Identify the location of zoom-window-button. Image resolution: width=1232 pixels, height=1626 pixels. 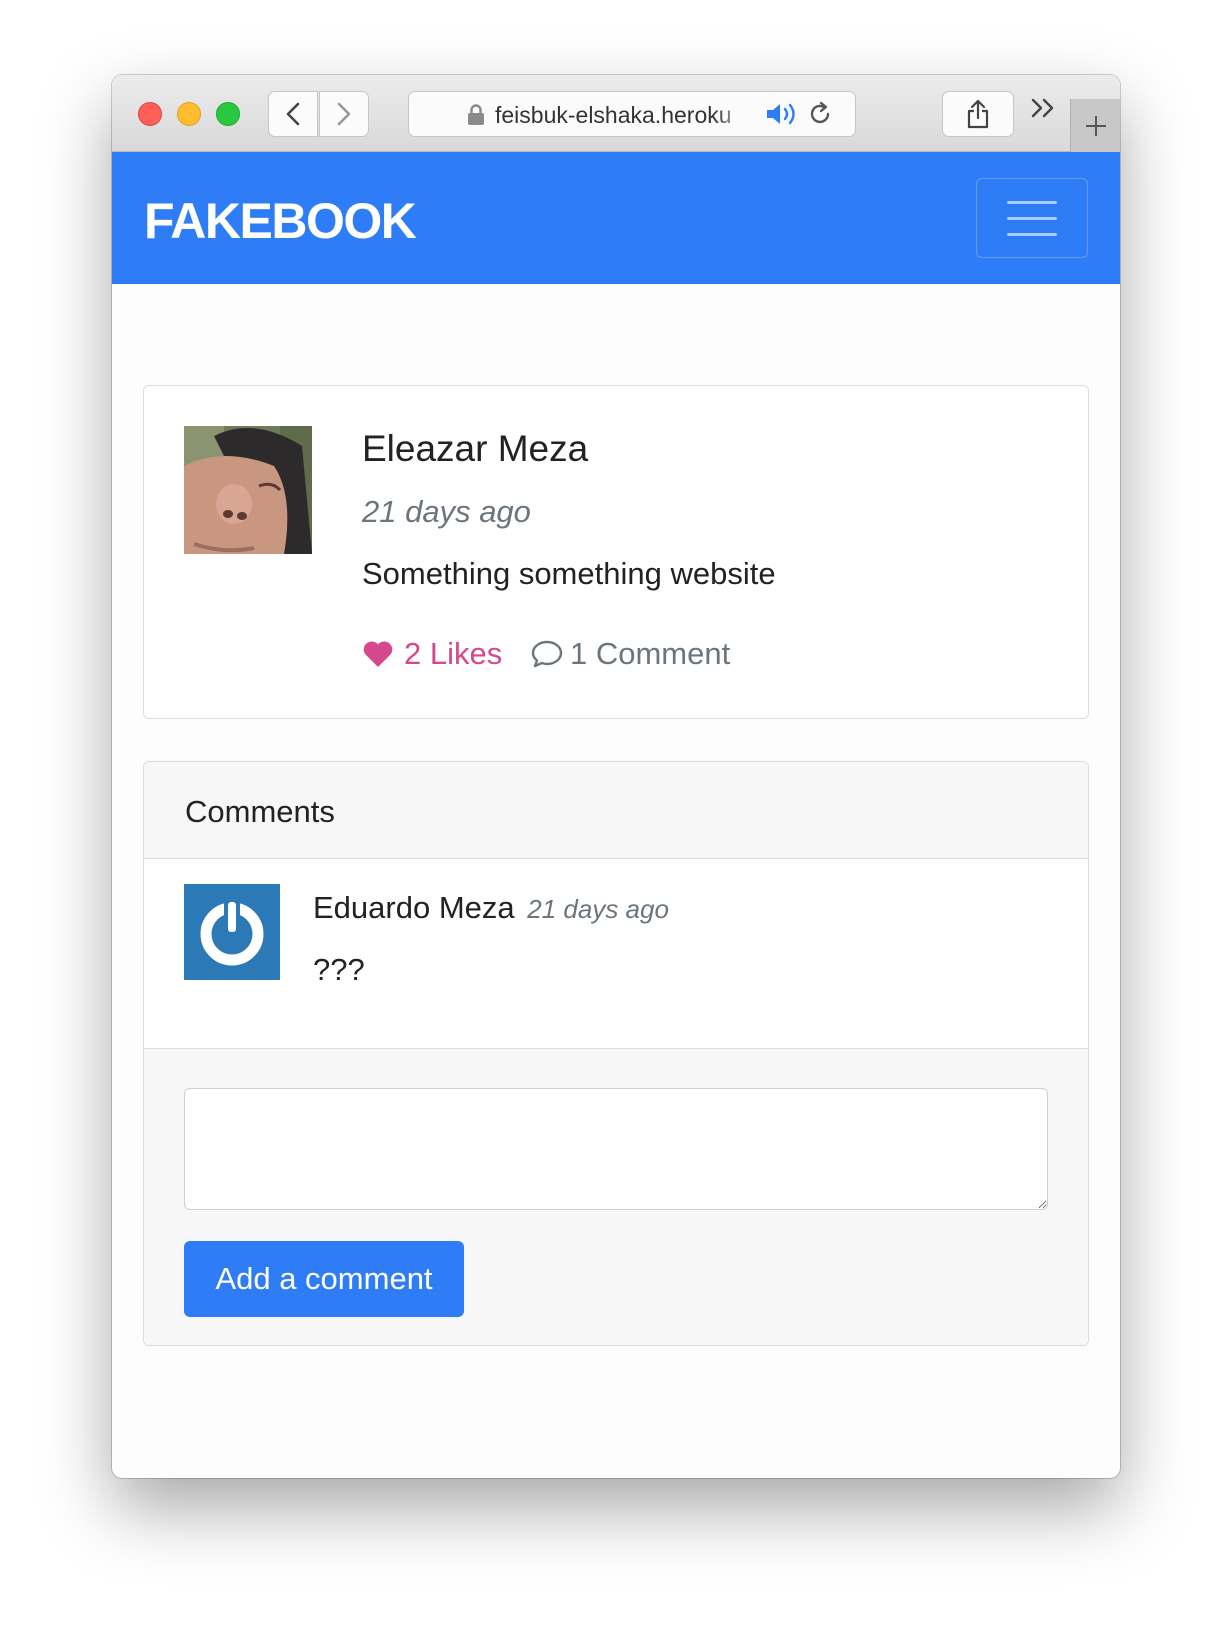
(228, 114).